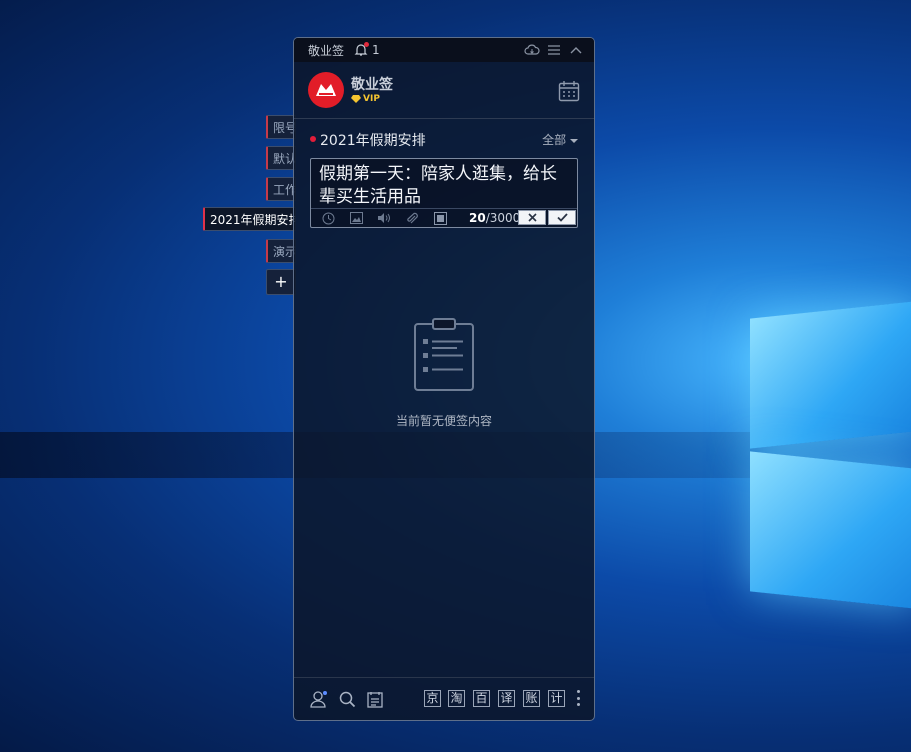 The image size is (911, 752). Describe the element at coordinates (576, 50) in the screenshot. I see `collapse-icon` at that location.